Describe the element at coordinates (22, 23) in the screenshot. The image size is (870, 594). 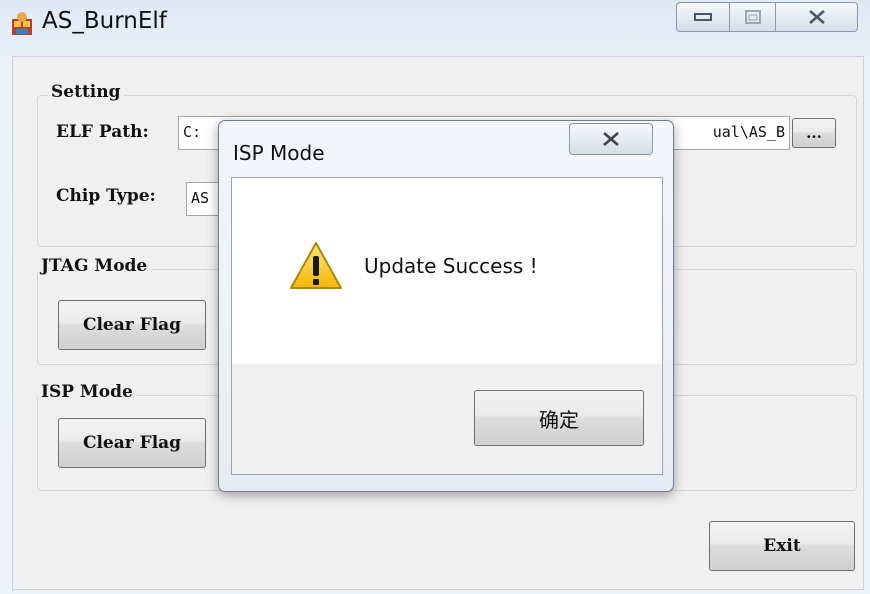
I see `app-icon` at that location.